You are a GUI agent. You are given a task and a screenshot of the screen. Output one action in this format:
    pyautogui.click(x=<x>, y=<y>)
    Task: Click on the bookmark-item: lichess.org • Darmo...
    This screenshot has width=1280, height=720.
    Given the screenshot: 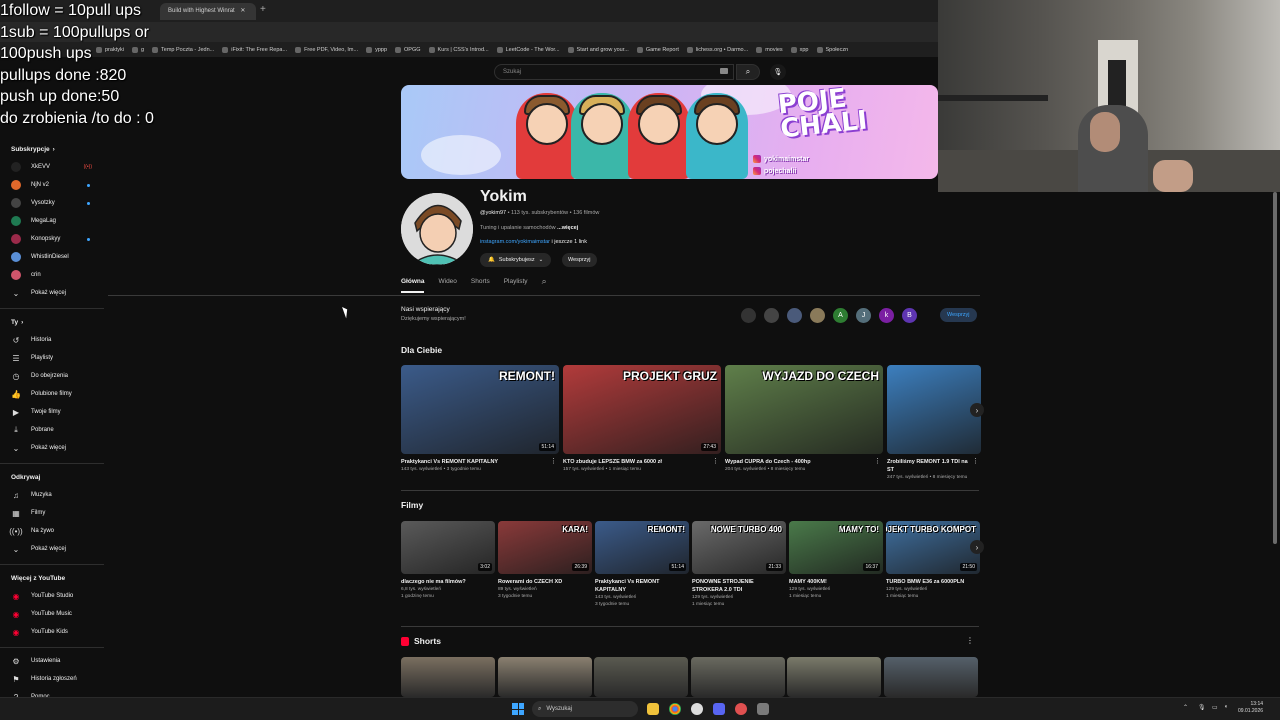 What is the action you would take?
    pyautogui.click(x=717, y=49)
    